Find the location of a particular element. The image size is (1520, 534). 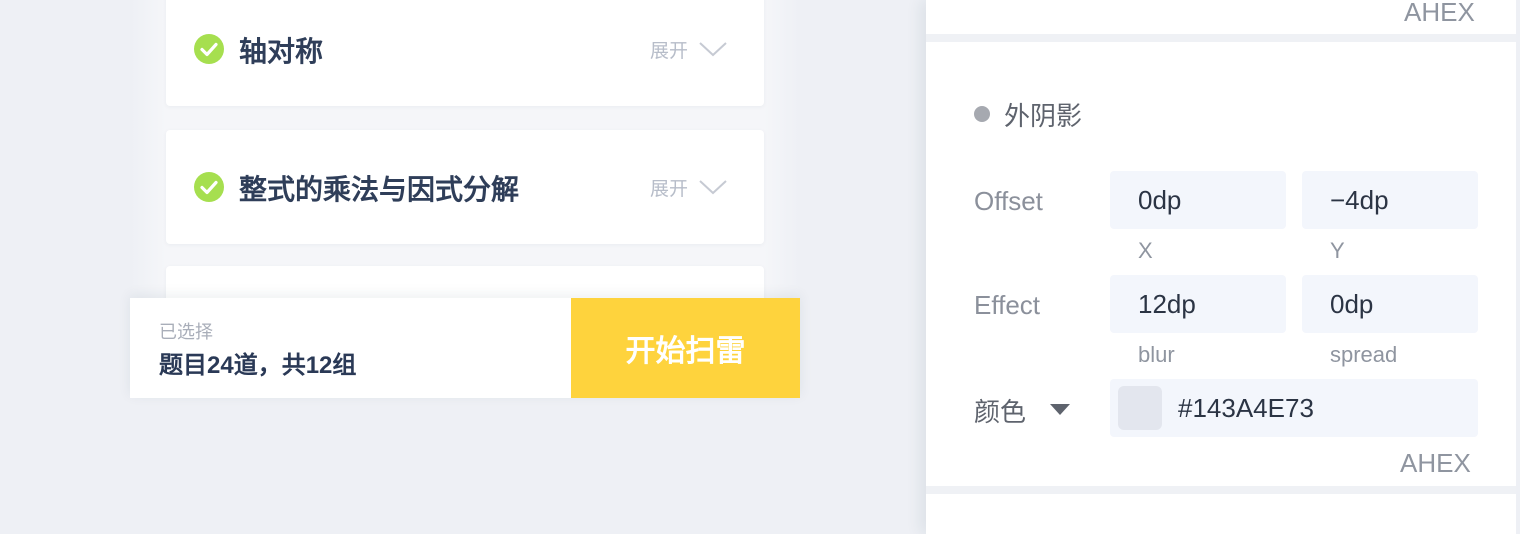

section-title: 外阴影 is located at coordinates (1043, 116).